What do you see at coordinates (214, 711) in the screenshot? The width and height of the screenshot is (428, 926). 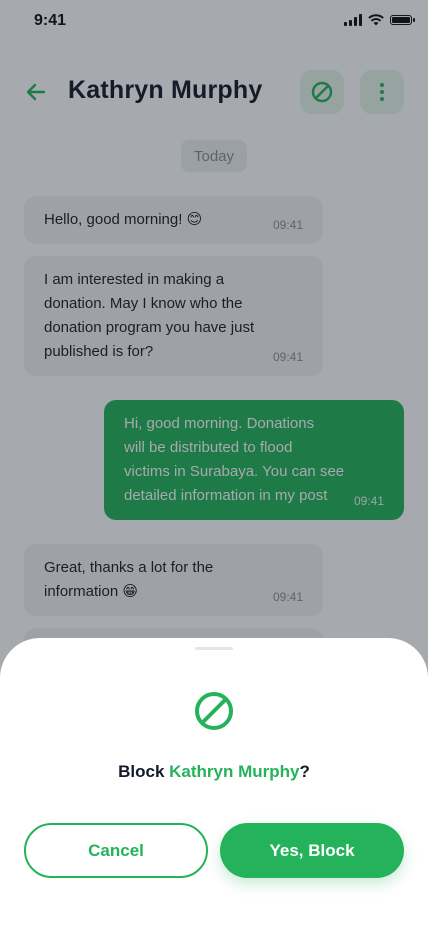 I see `block-icon` at bounding box center [214, 711].